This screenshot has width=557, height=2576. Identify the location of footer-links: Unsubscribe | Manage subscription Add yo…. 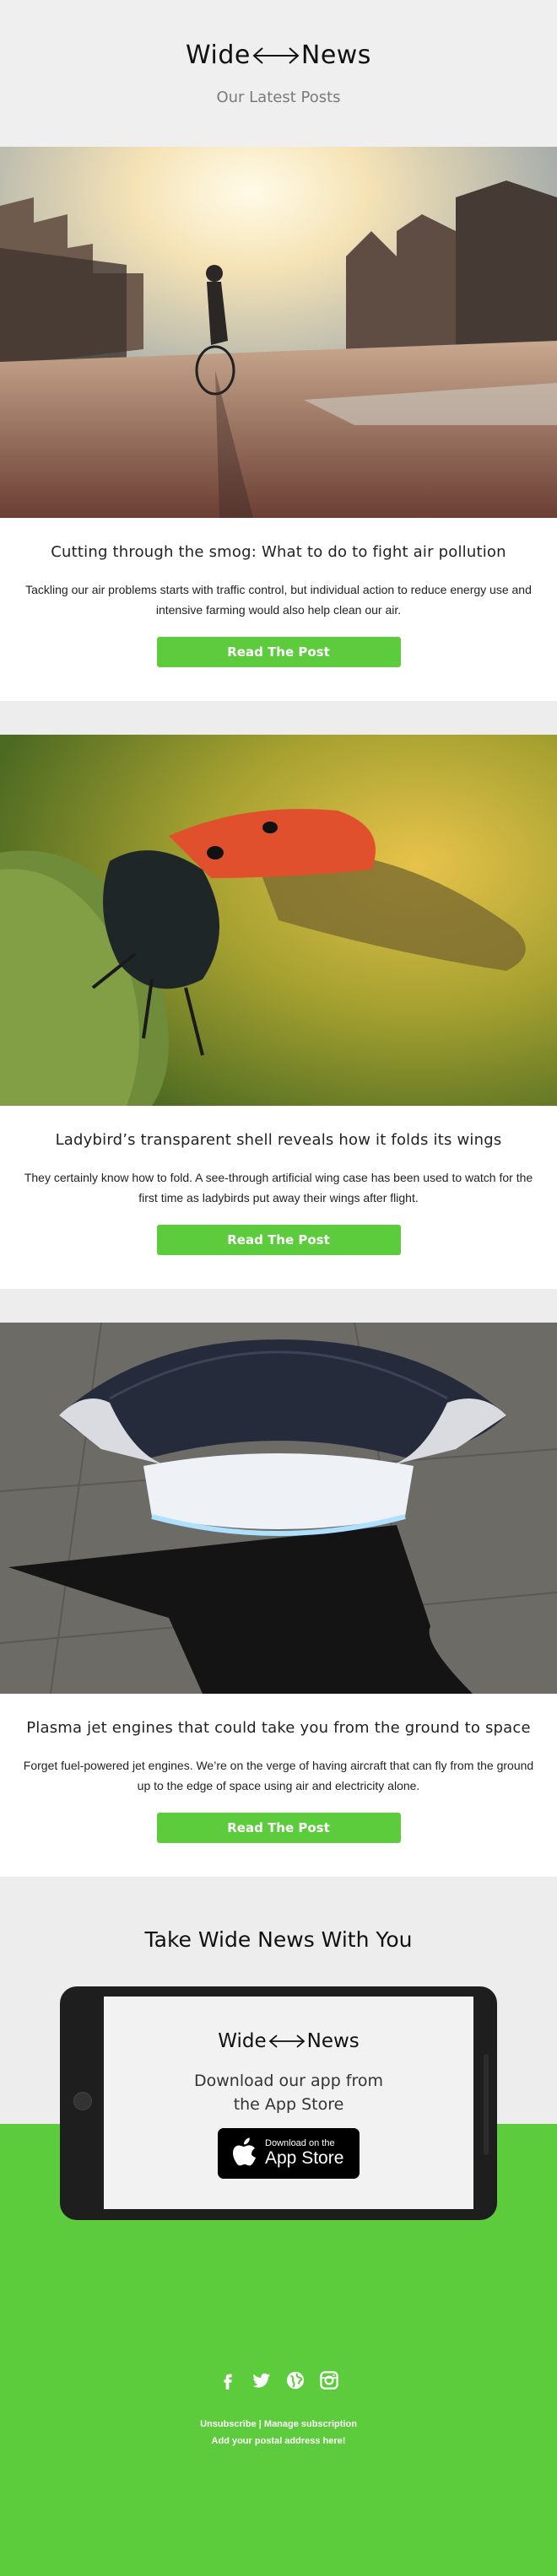
(278, 2432).